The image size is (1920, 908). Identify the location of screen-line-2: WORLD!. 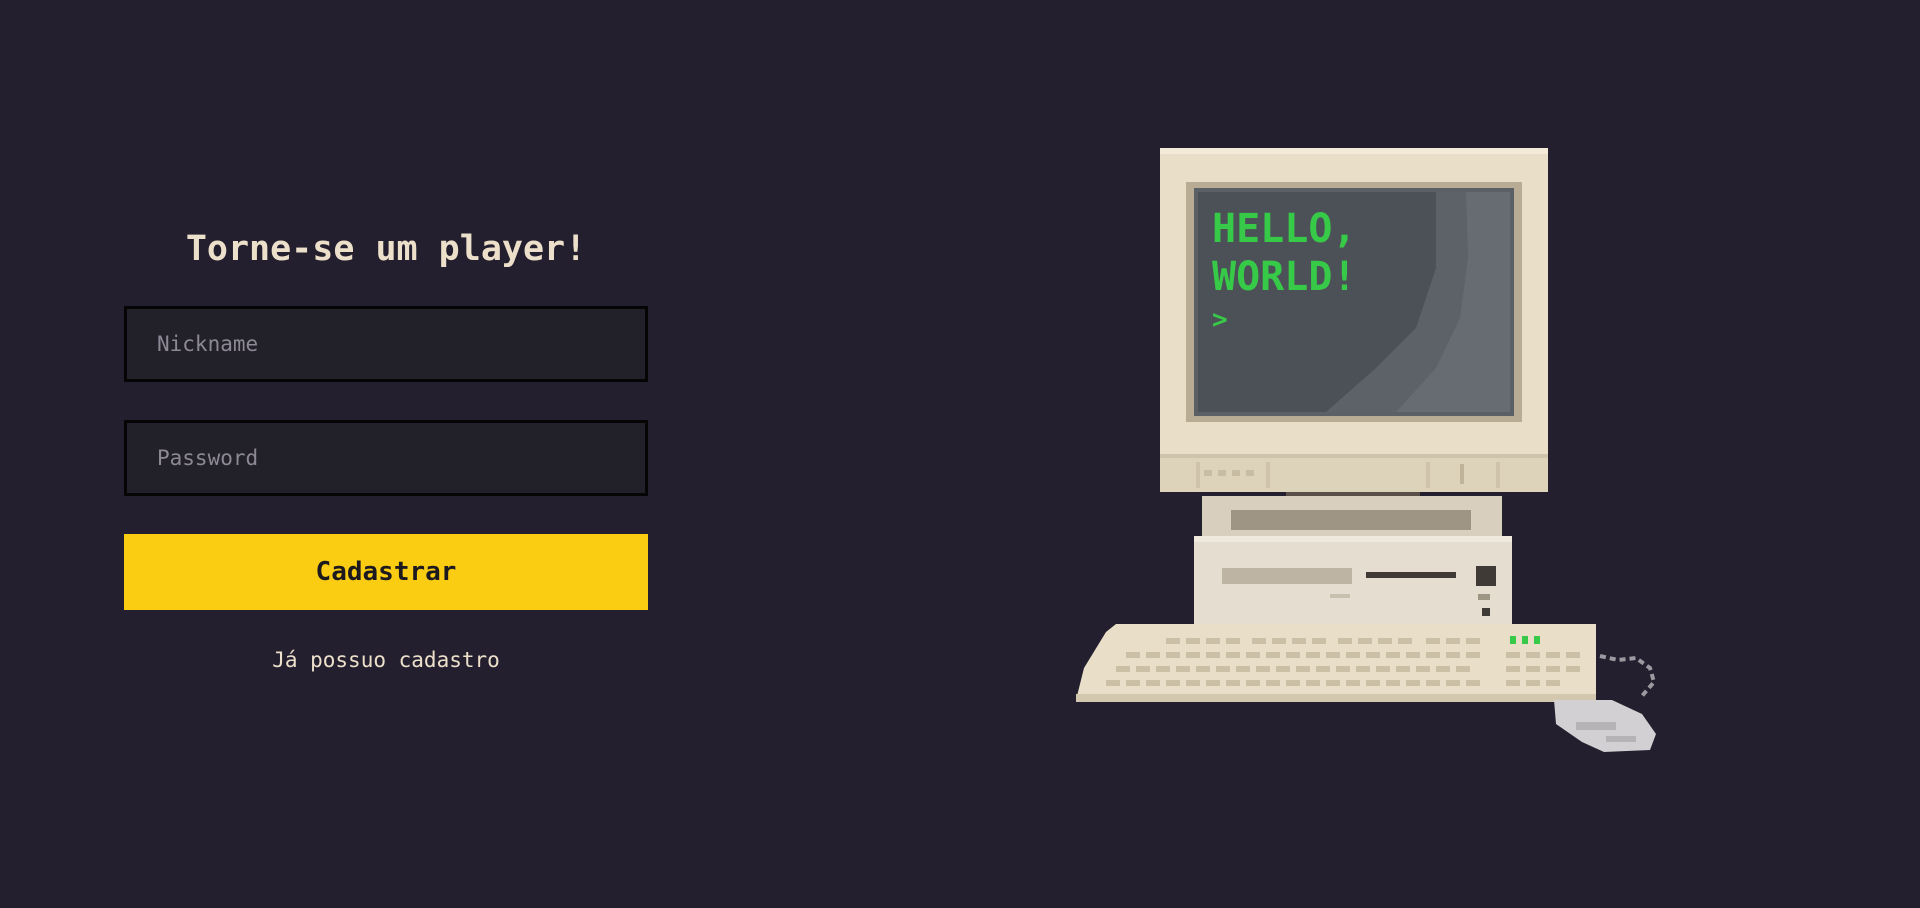
(1284, 277).